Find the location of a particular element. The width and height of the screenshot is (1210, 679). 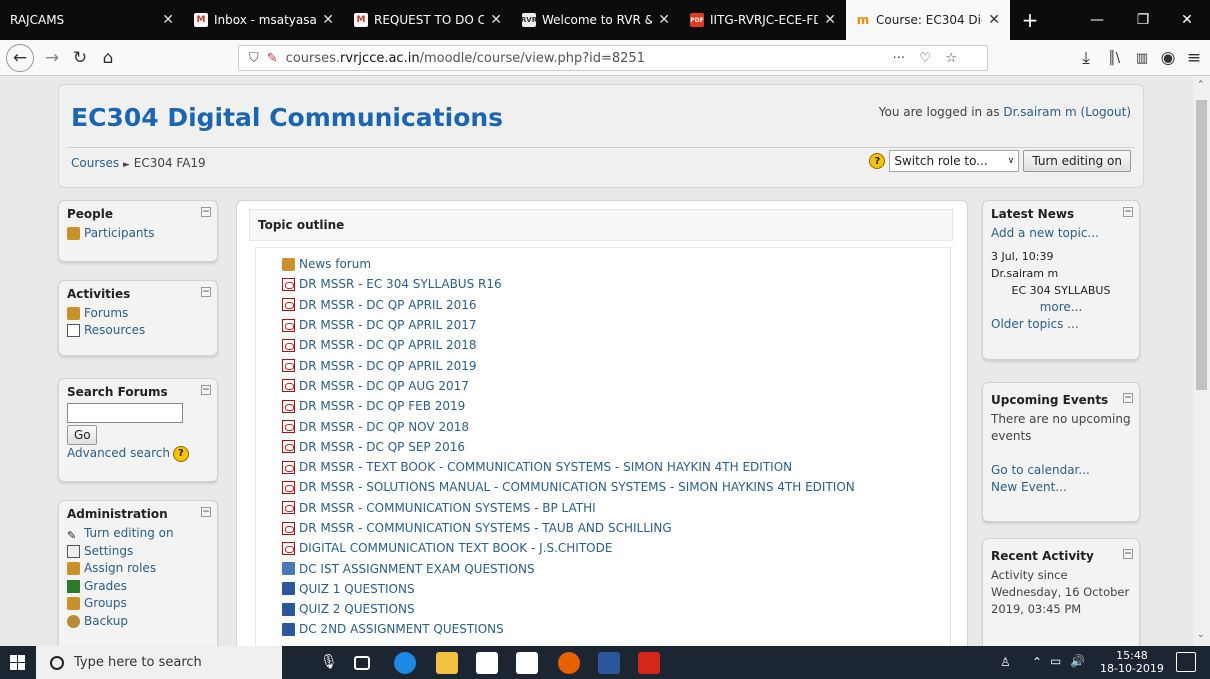

volume-icon: 🔊 is located at coordinates (1077, 661).